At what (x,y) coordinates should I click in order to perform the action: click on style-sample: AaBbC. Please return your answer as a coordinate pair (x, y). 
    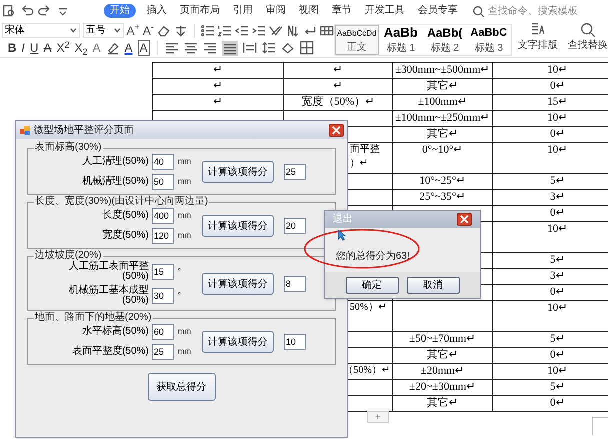
    Looking at the image, I should click on (489, 33).